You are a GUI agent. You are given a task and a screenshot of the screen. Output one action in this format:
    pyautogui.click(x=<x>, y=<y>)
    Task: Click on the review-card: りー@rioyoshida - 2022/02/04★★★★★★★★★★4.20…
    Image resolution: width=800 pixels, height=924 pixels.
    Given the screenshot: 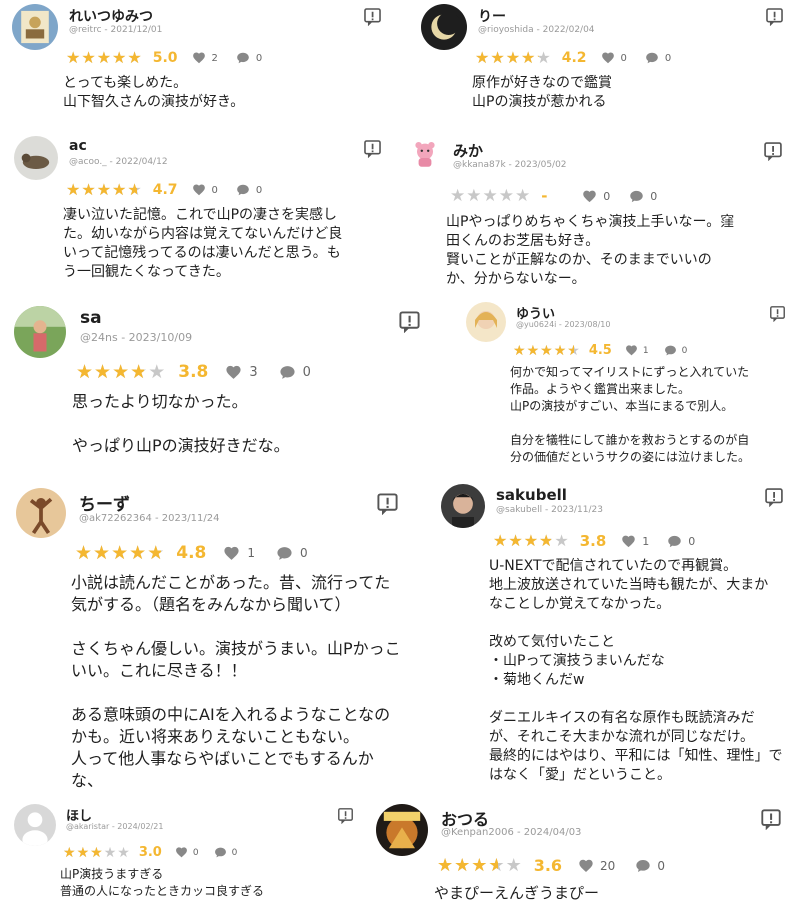 What is the action you would take?
    pyautogui.click(x=607, y=66)
    